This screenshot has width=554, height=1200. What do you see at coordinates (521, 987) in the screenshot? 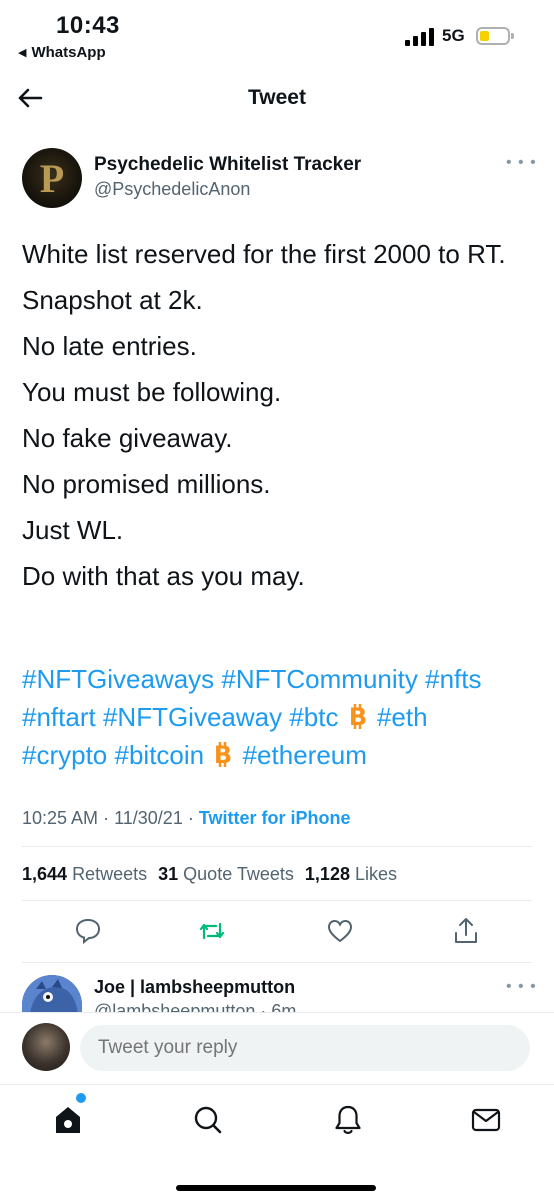
I see `reply-more-icon: • • •` at bounding box center [521, 987].